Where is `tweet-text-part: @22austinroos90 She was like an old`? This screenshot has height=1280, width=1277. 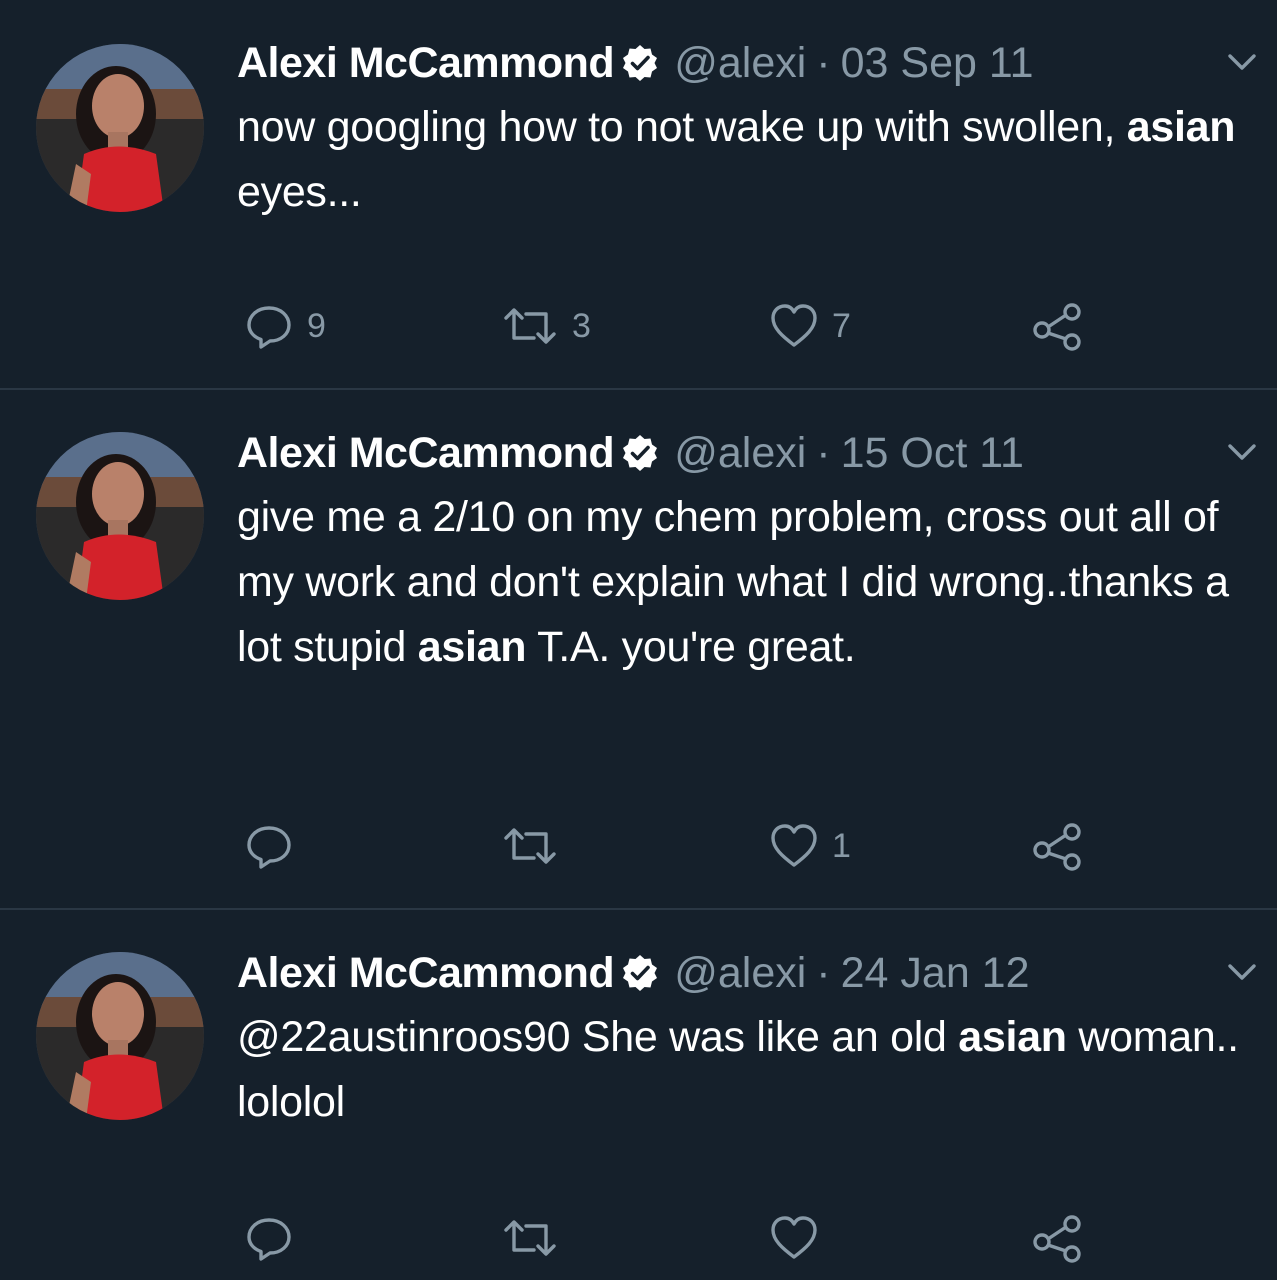
tweet-text-part: @22austinroos90 She was like an old is located at coordinates (598, 1037).